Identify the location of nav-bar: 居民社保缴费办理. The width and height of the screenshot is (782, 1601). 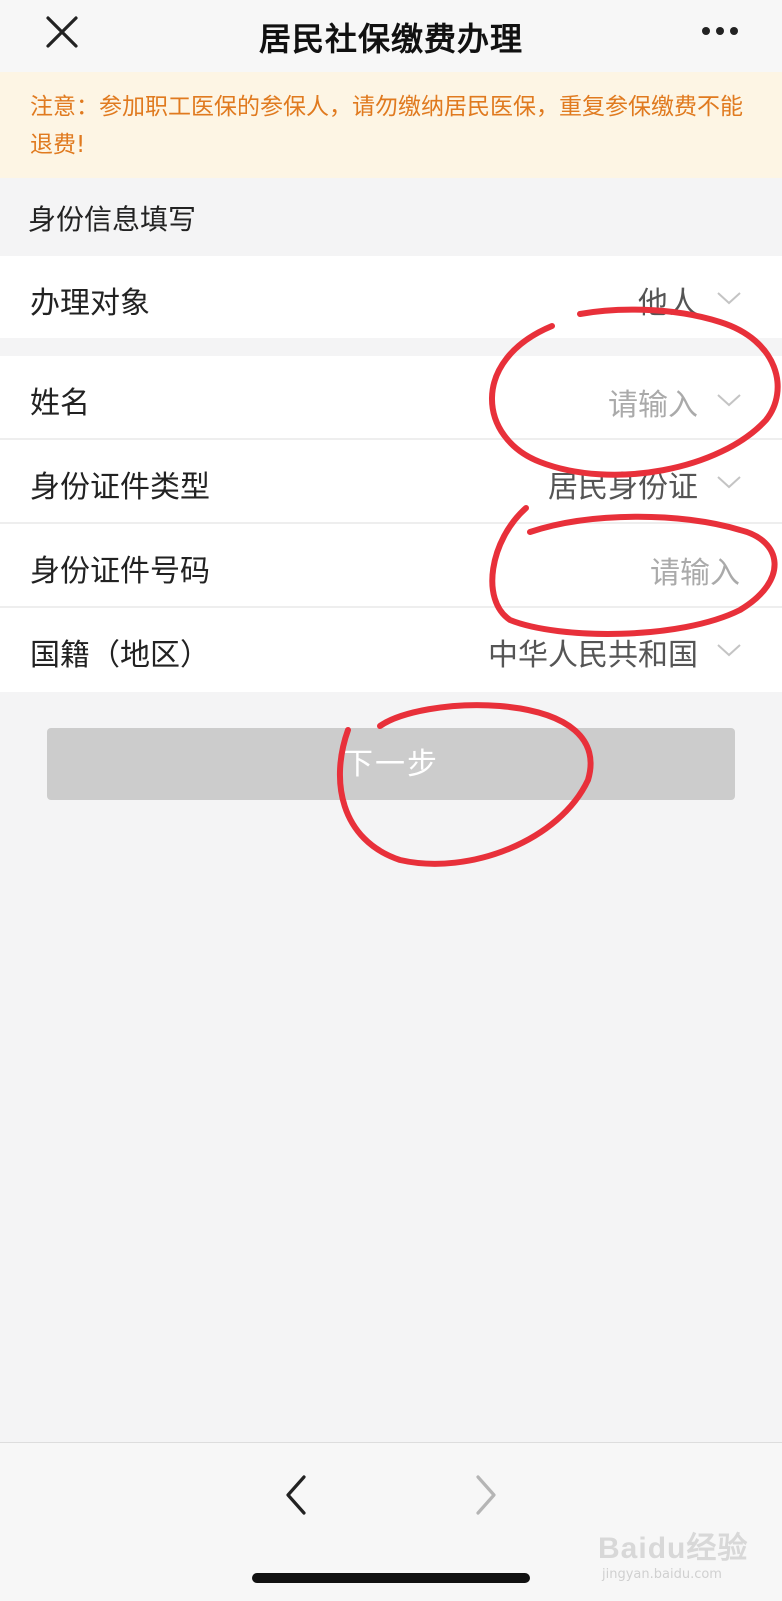
(391, 36).